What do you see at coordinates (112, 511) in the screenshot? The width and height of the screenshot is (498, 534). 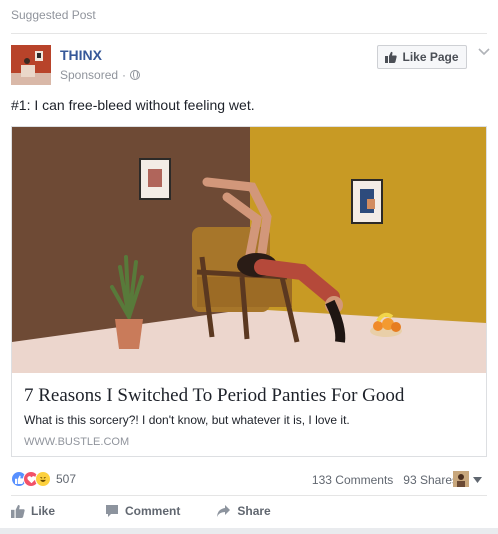 I see `comment-icon` at bounding box center [112, 511].